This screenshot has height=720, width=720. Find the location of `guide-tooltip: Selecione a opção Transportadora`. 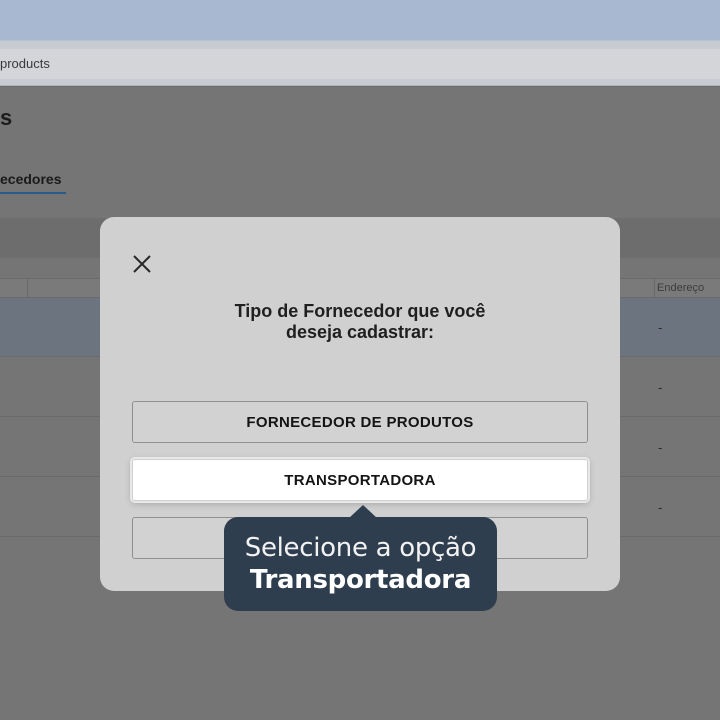

guide-tooltip: Selecione a opção Transportadora is located at coordinates (360, 558).